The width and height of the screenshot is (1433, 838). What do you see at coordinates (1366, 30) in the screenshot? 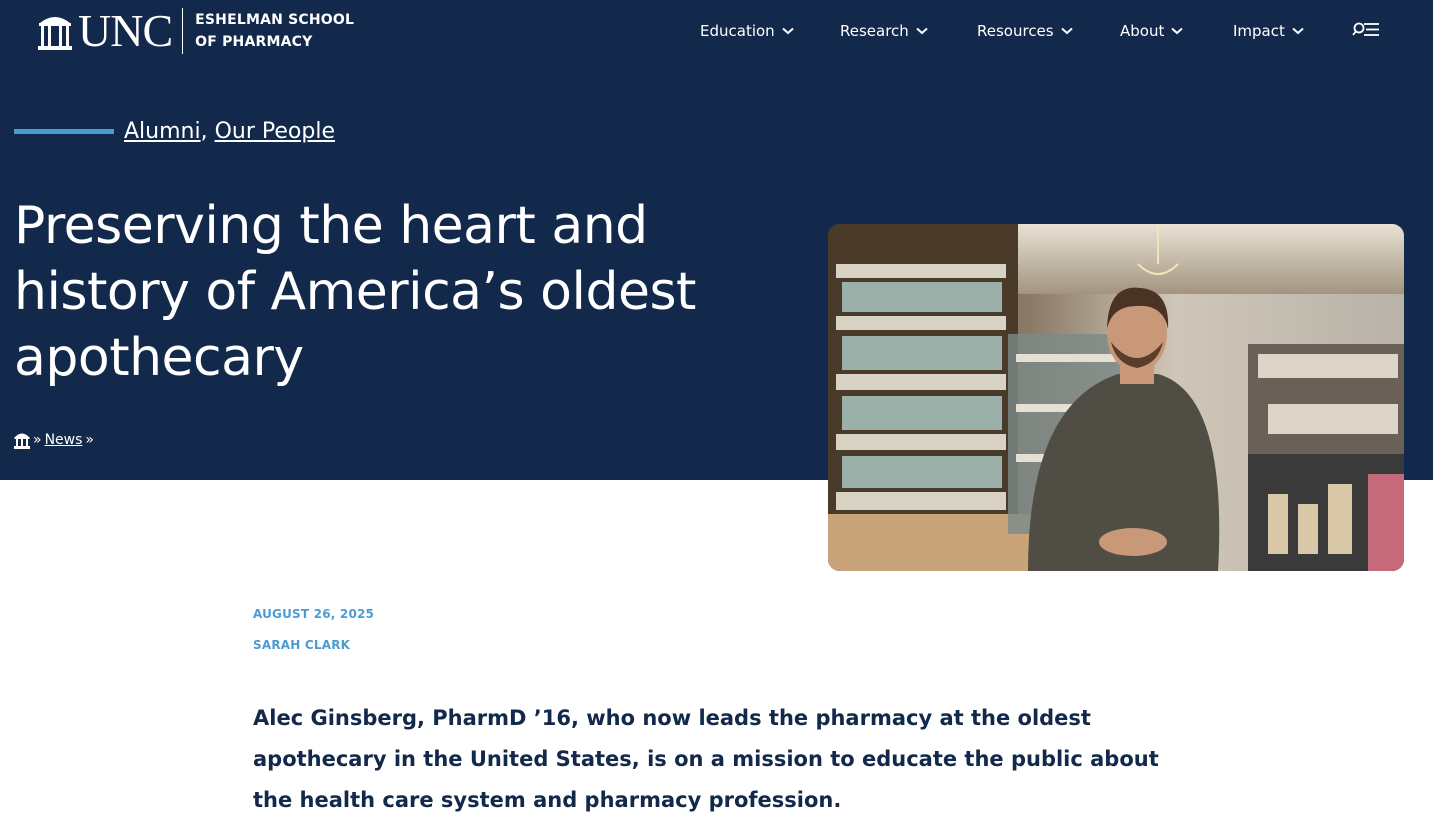
I see `search-menu-icon` at bounding box center [1366, 30].